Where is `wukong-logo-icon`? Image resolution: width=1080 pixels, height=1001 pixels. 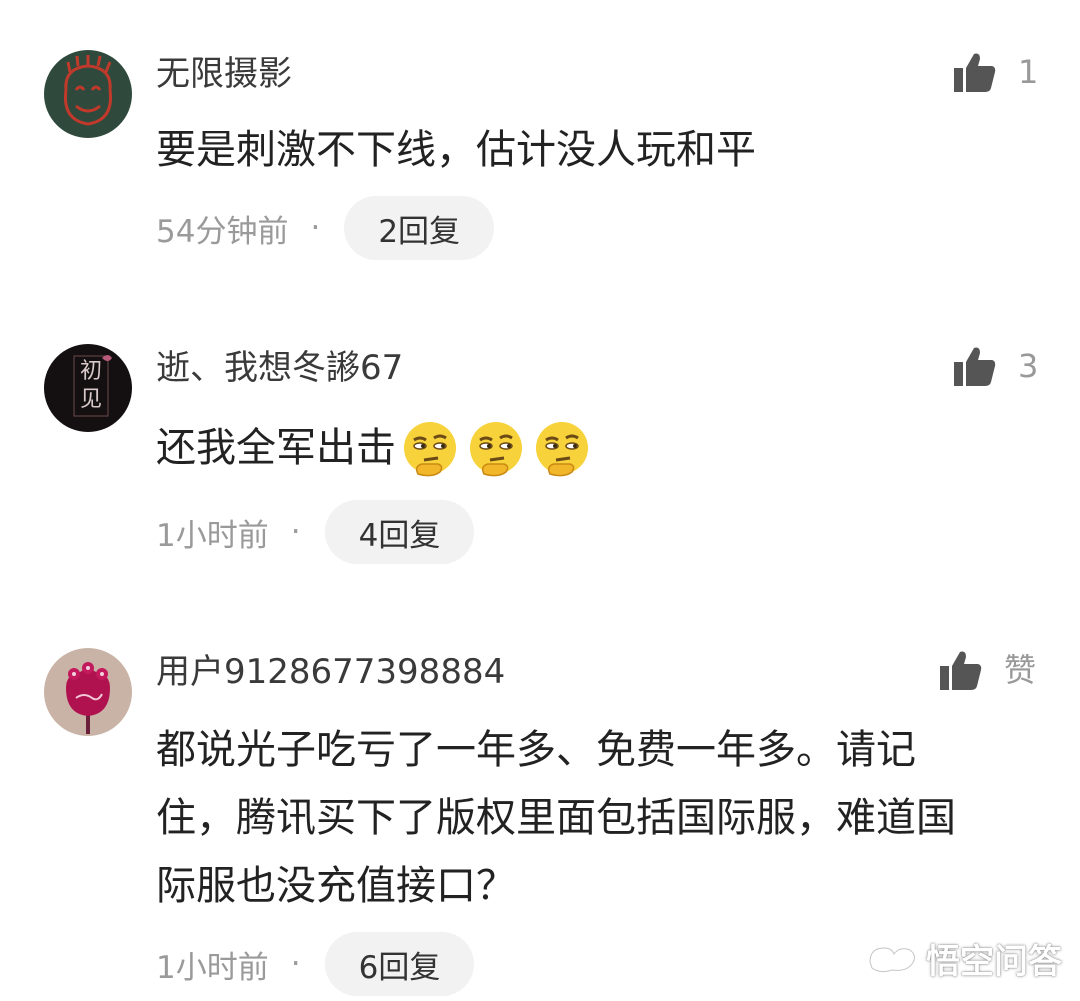 wukong-logo-icon is located at coordinates (892, 959).